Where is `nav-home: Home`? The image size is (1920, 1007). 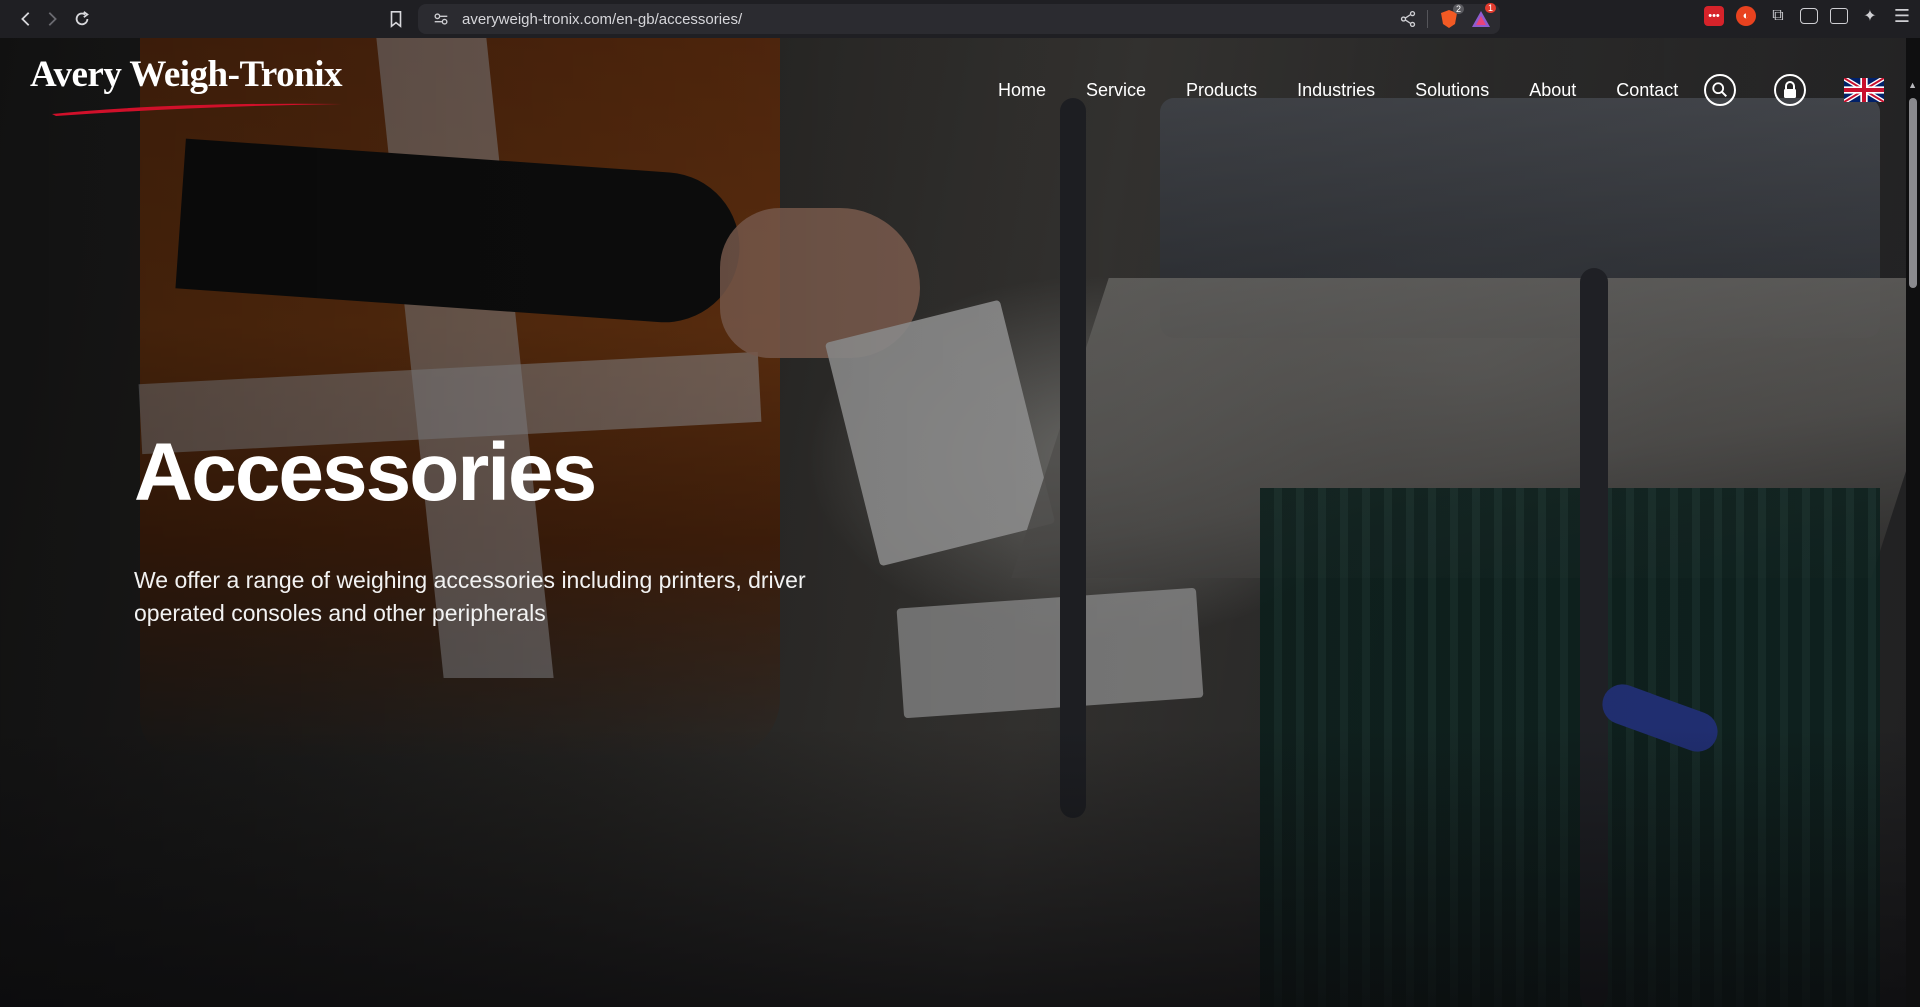
nav-home: Home is located at coordinates (1022, 90).